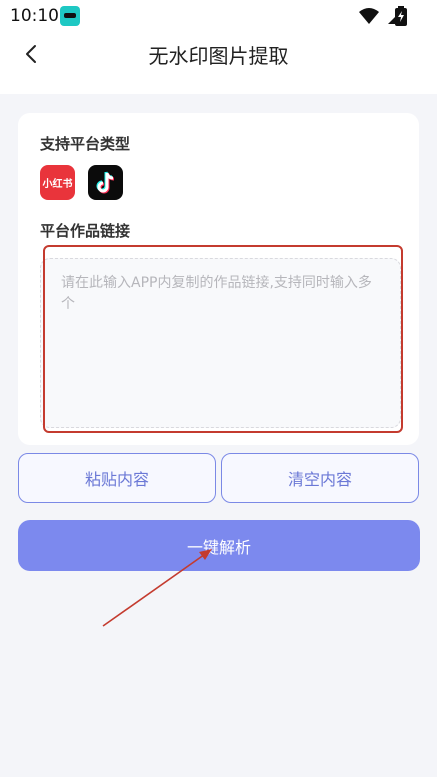 The height and width of the screenshot is (777, 437). I want to click on app-notification-icon, so click(70, 16).